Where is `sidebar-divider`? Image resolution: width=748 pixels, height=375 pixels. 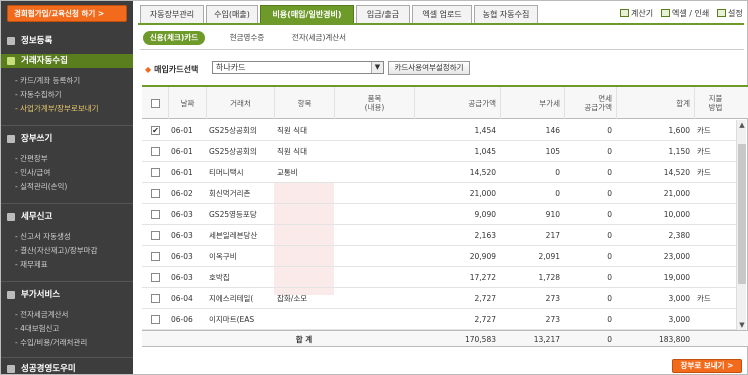
sidebar-divider is located at coordinates (67, 203).